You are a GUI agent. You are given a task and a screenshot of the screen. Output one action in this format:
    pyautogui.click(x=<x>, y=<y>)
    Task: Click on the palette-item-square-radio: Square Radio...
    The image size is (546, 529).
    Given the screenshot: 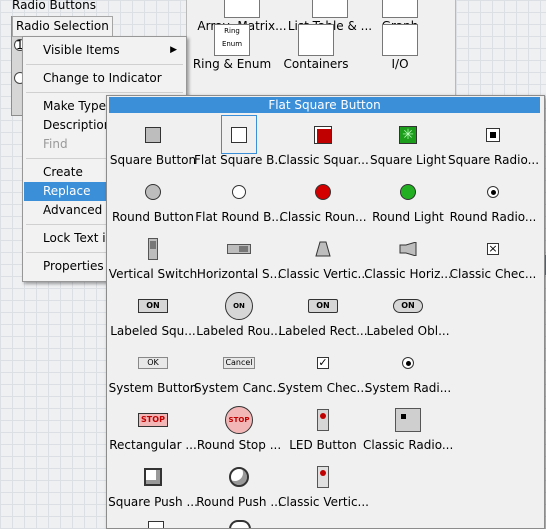 What is the action you would take?
    pyautogui.click(x=493, y=143)
    